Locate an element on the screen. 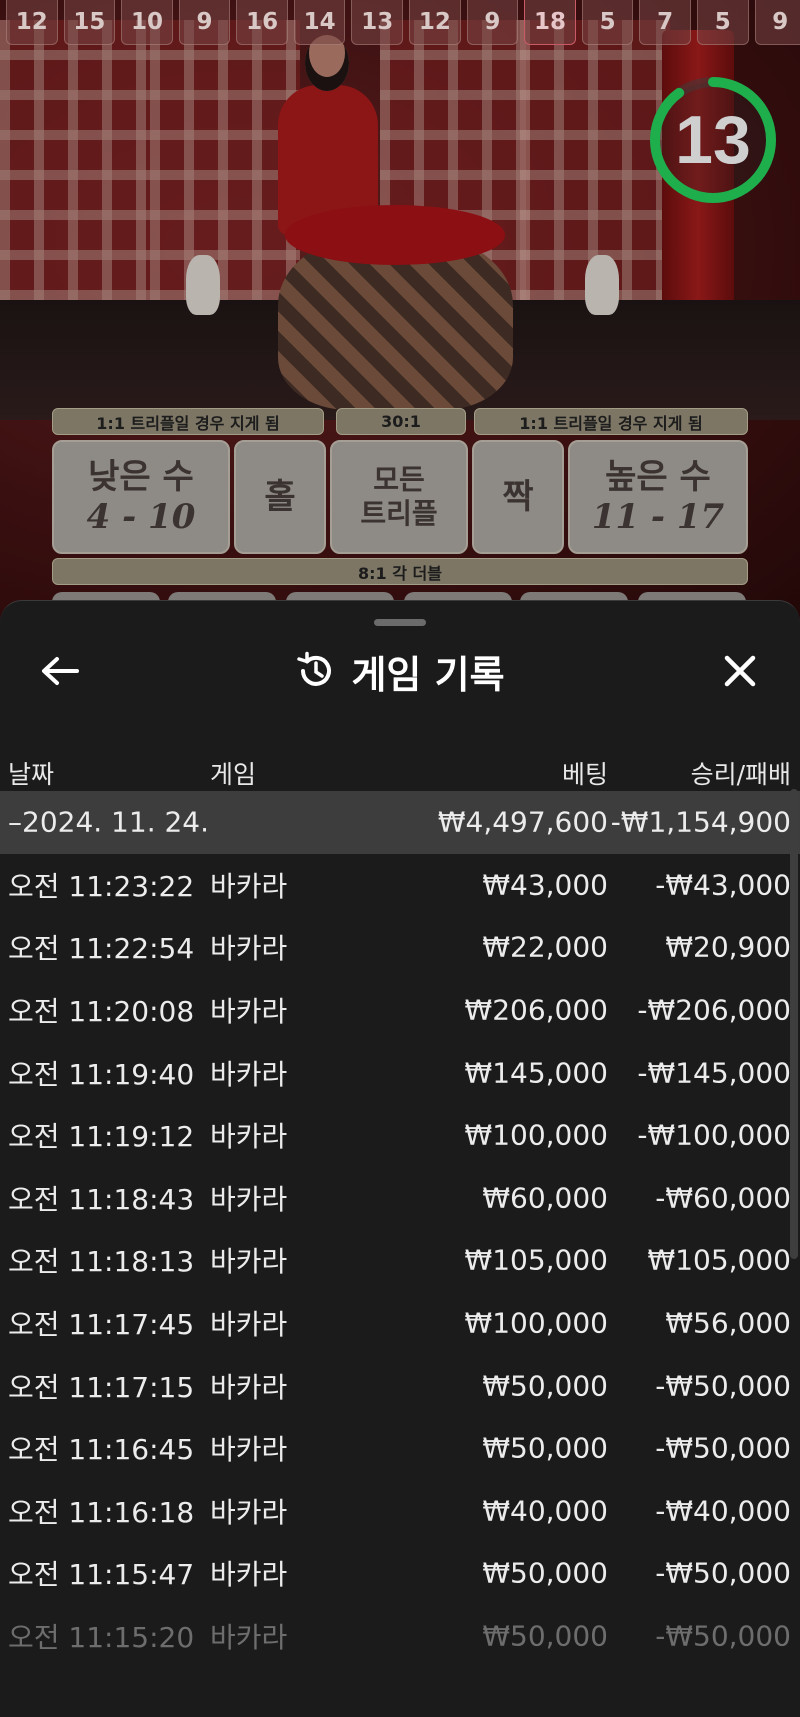  table-row: 오전 11:19:12 바카라 ₩100,000 -₩100,000 is located at coordinates (400, 1135).